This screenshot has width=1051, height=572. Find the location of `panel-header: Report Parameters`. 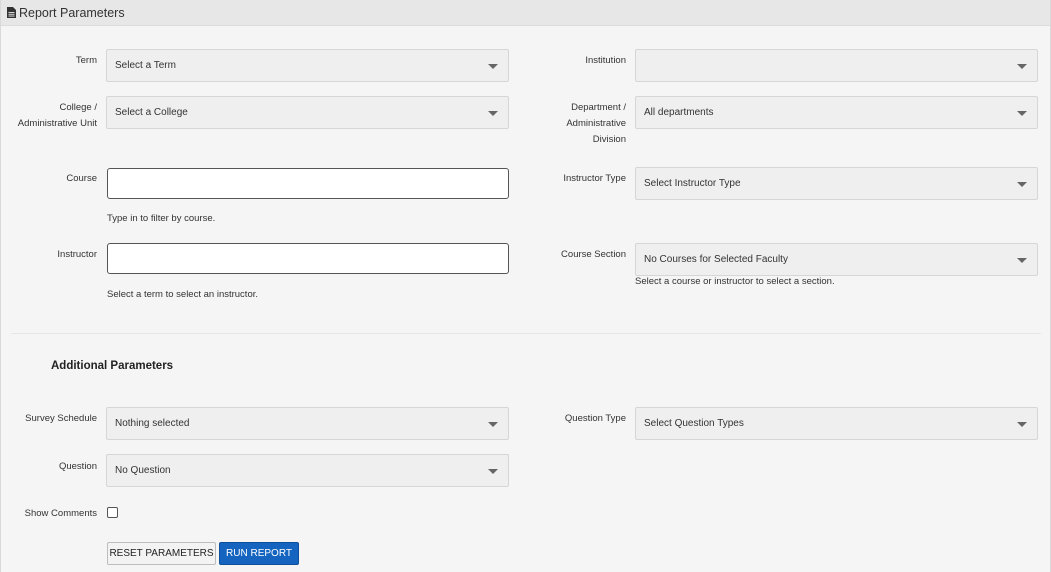

panel-header: Report Parameters is located at coordinates (525, 13).